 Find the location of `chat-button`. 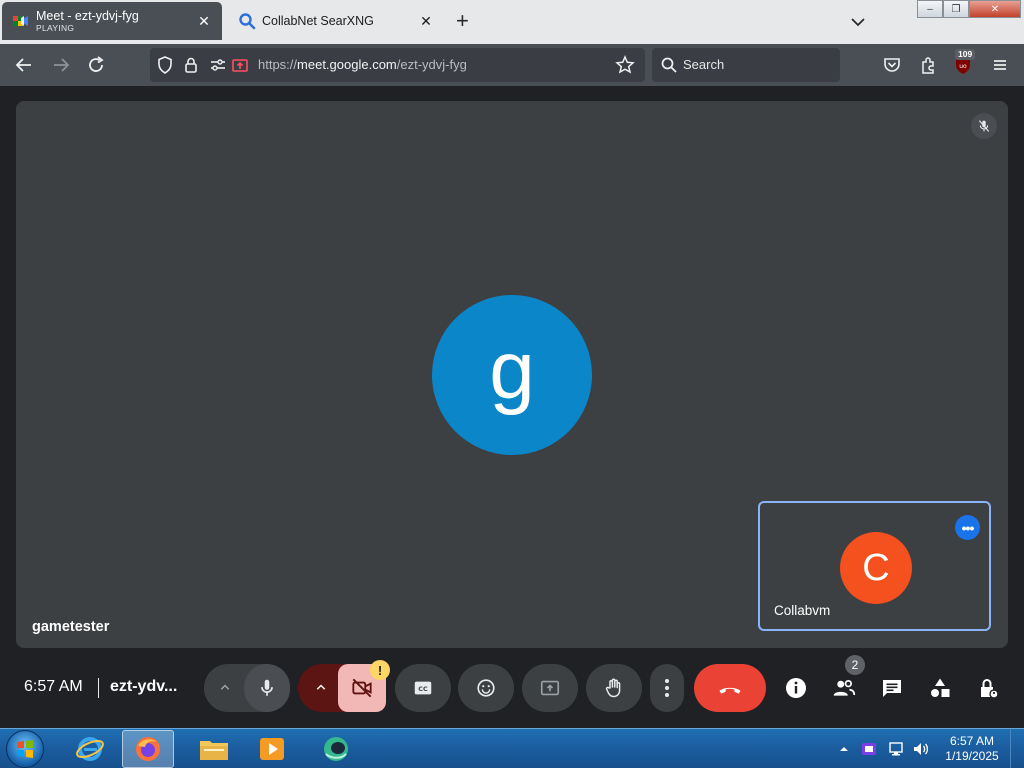

chat-button is located at coordinates (892, 688).